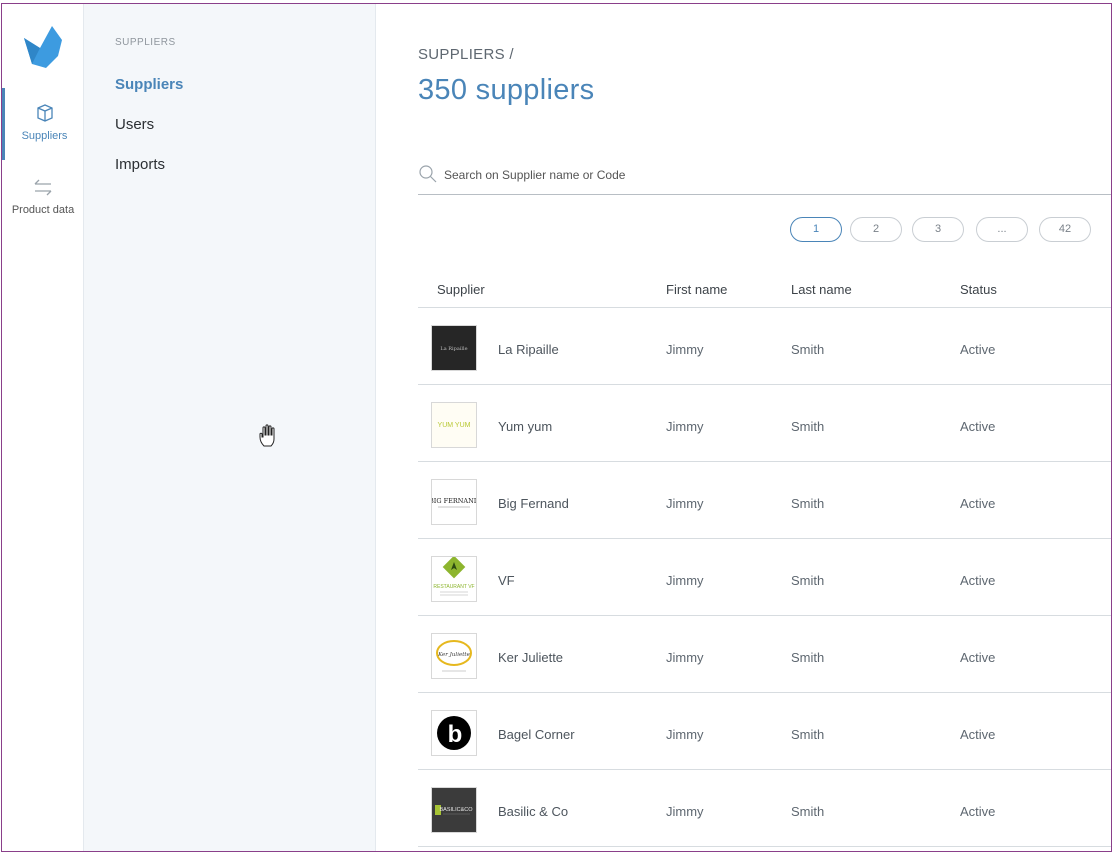  What do you see at coordinates (764, 423) in the screenshot?
I see `table-row: YUM YUM Yum yum Jimmy Smith Active` at bounding box center [764, 423].